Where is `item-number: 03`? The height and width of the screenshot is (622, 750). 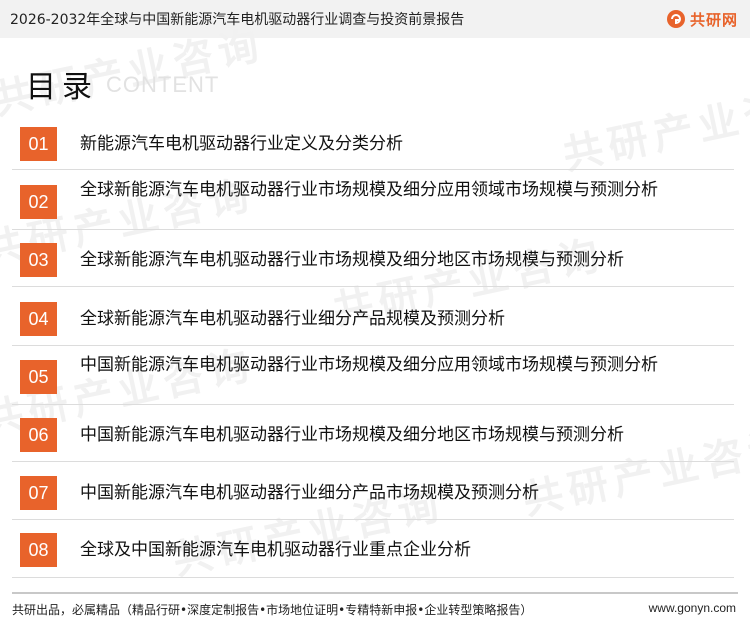 item-number: 03 is located at coordinates (38, 260).